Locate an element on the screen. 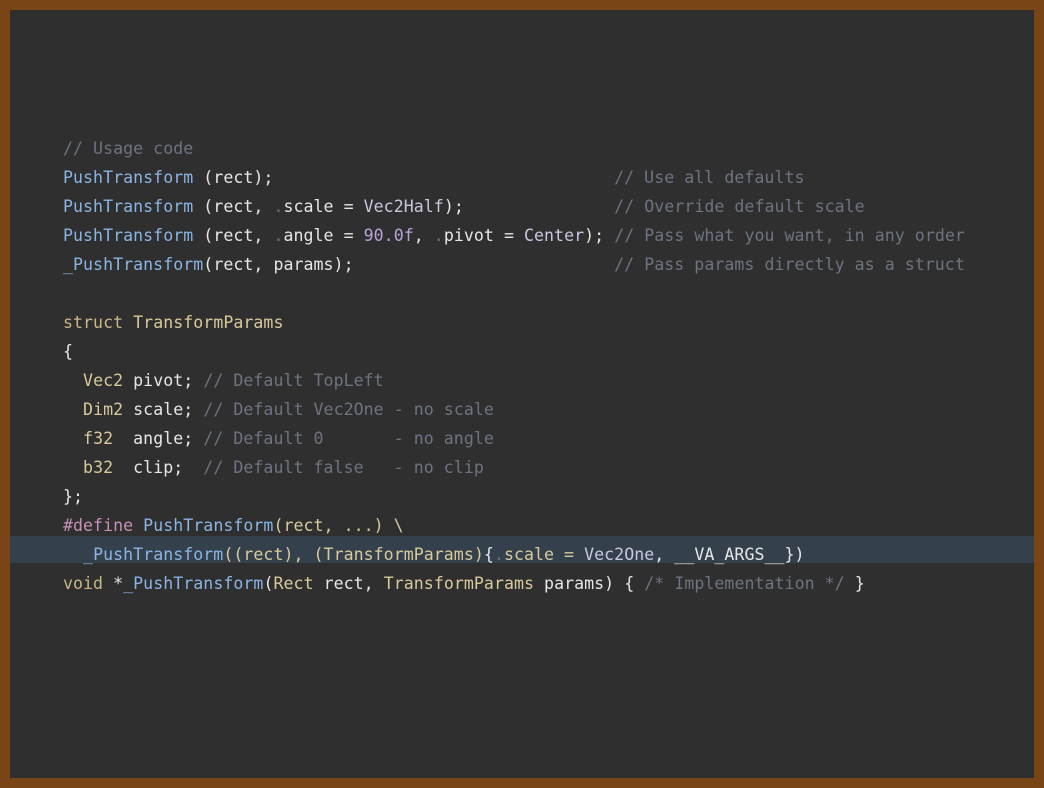 This screenshot has height=788, width=1044. code-line: f32 angle; // Default 0 - no angle is located at coordinates (514, 438).